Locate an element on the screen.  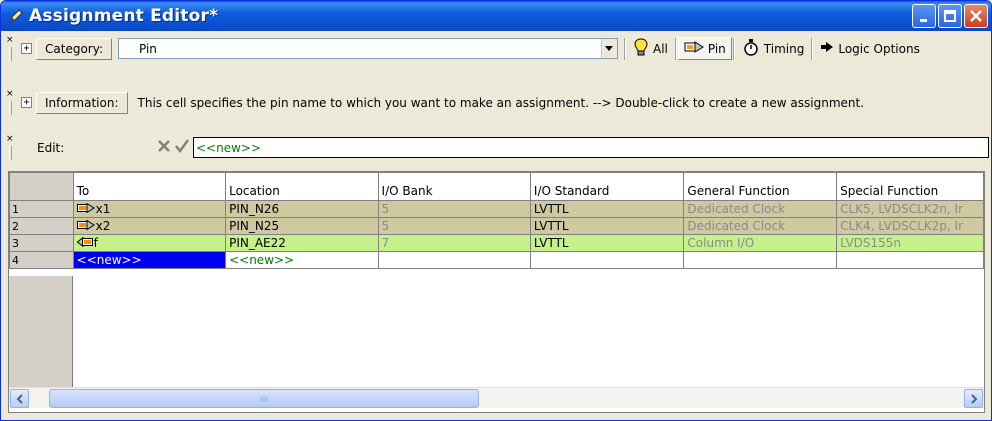
special-function-cell is located at coordinates (910, 260).